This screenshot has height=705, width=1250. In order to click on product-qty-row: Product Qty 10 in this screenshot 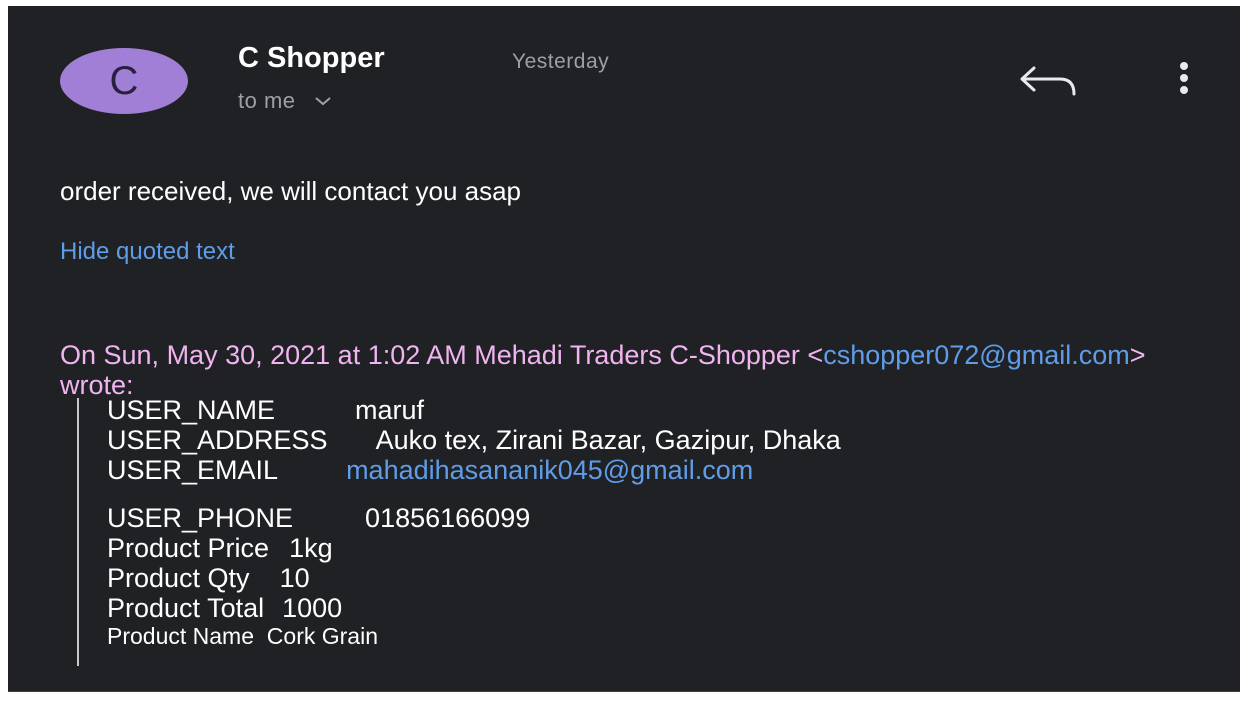, I will do `click(662, 578)`.